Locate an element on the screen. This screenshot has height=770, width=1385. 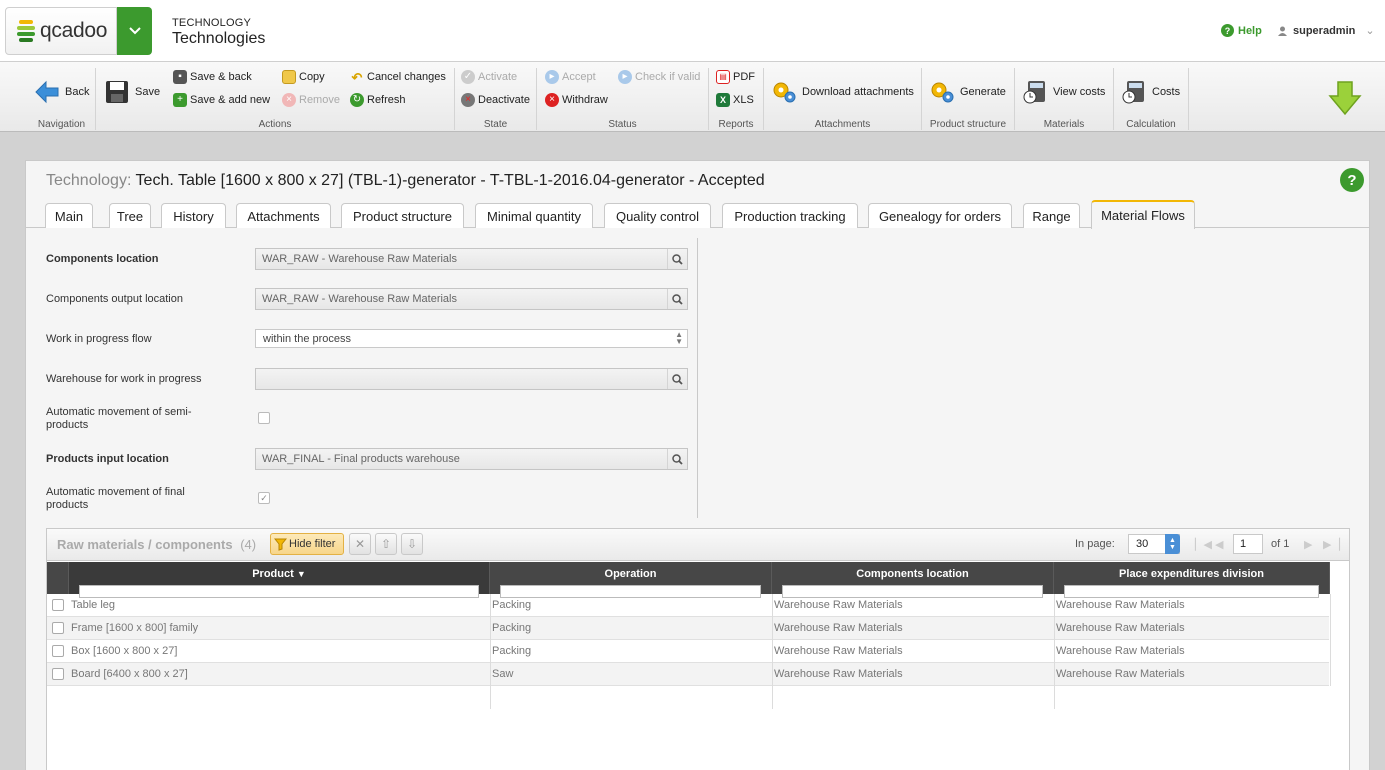
check-if-valid-button: ▸ Check if valid is located at coordinates (659, 77).